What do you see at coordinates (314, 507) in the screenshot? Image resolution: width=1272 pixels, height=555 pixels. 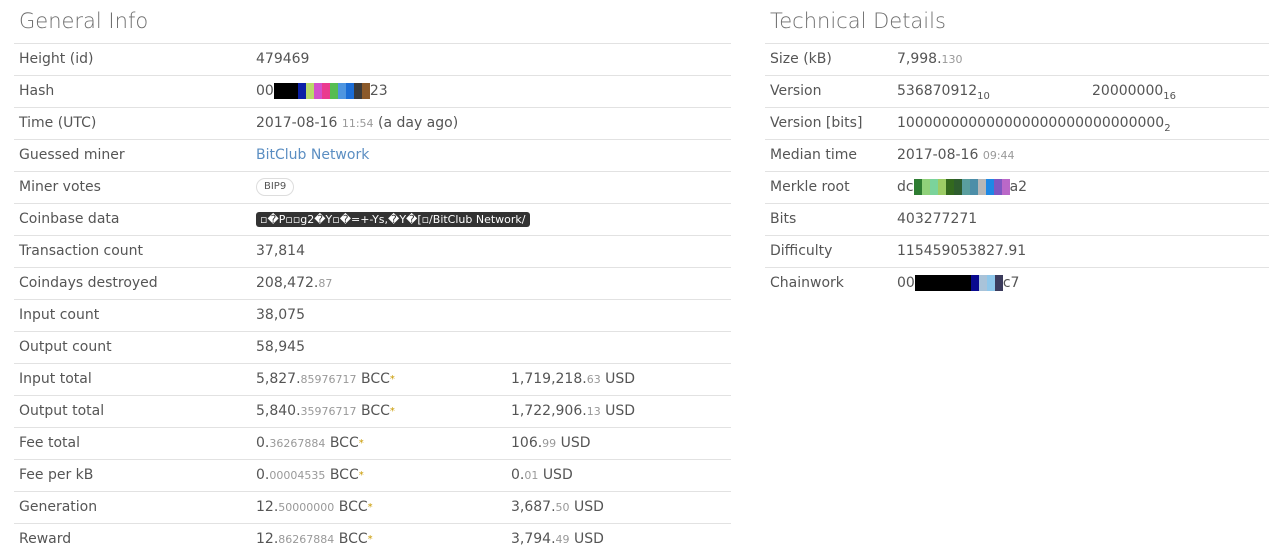 I see `generation-bcc: 12.50000000 BCC*` at bounding box center [314, 507].